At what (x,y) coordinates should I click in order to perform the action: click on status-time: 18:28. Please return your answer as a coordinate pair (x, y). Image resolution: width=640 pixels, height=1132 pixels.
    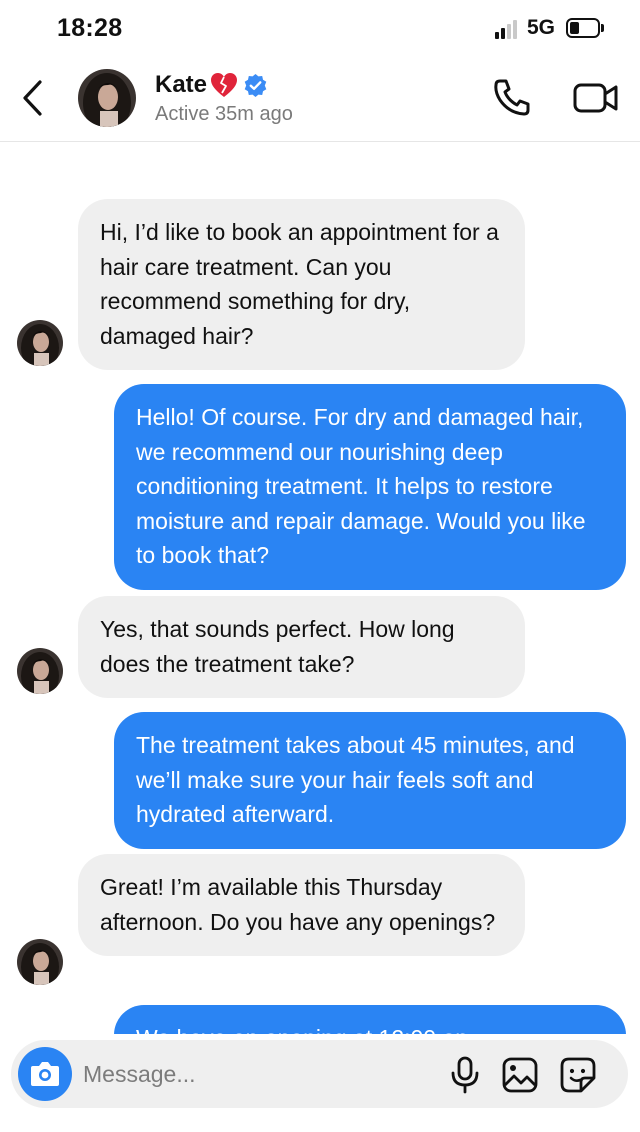
    Looking at the image, I should click on (90, 28).